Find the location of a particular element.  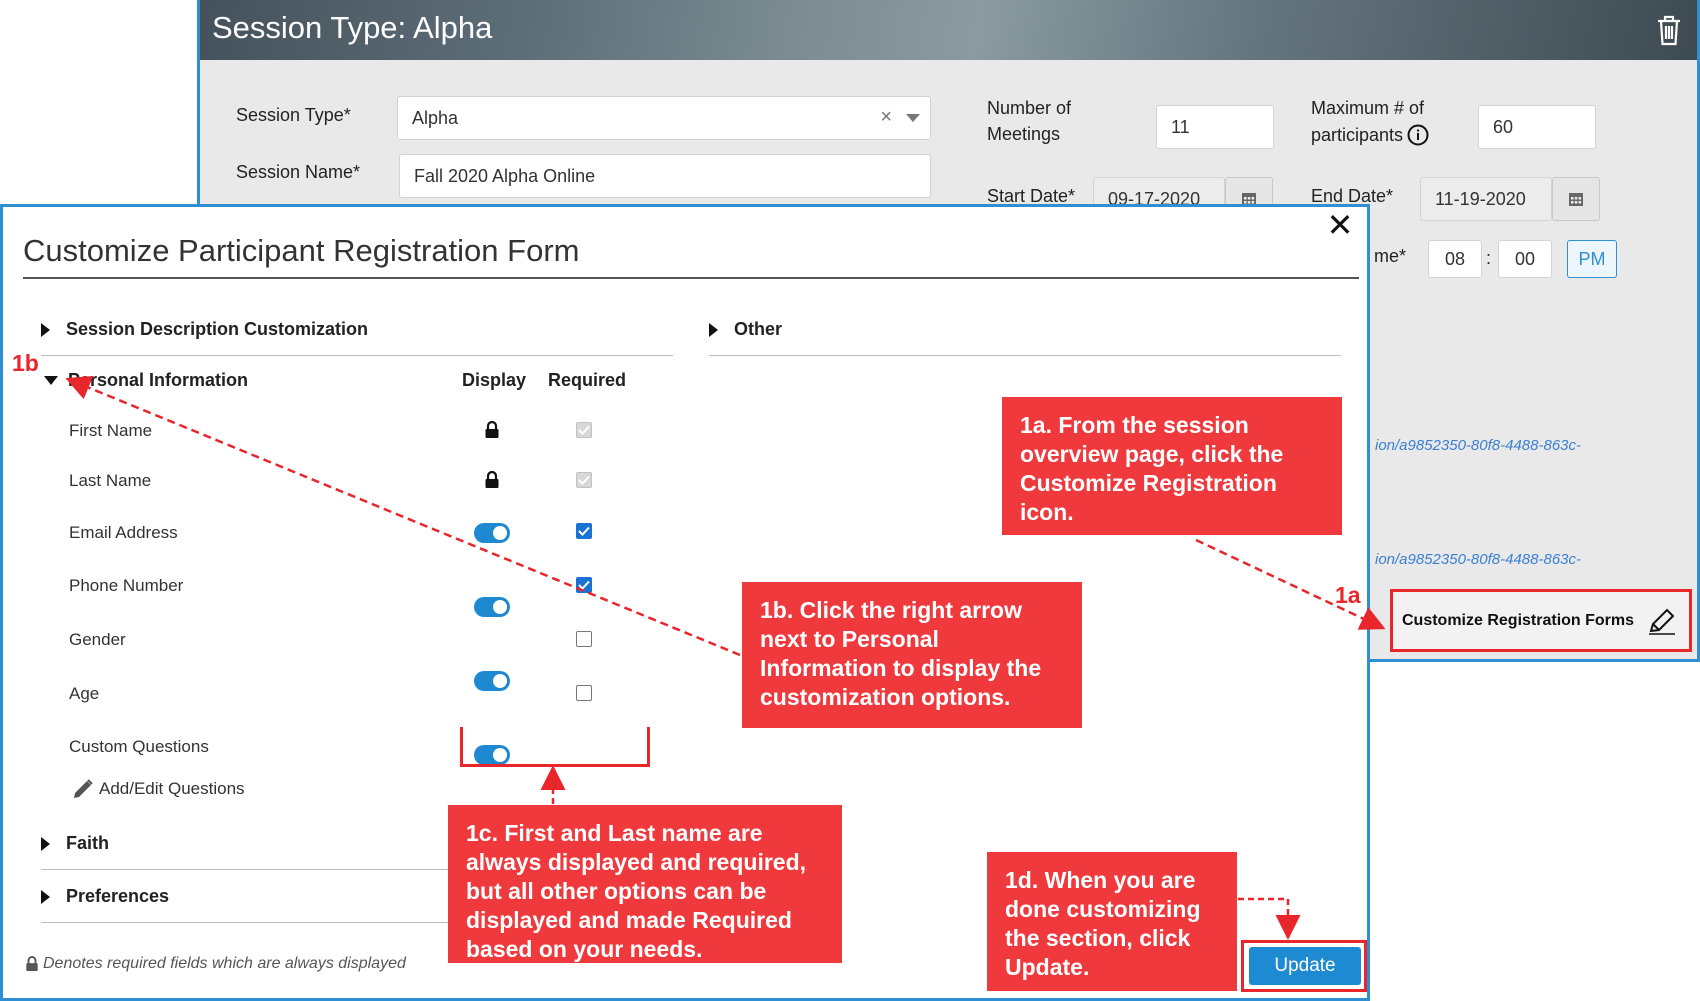

field-last-name-label: Last Name is located at coordinates (110, 480).